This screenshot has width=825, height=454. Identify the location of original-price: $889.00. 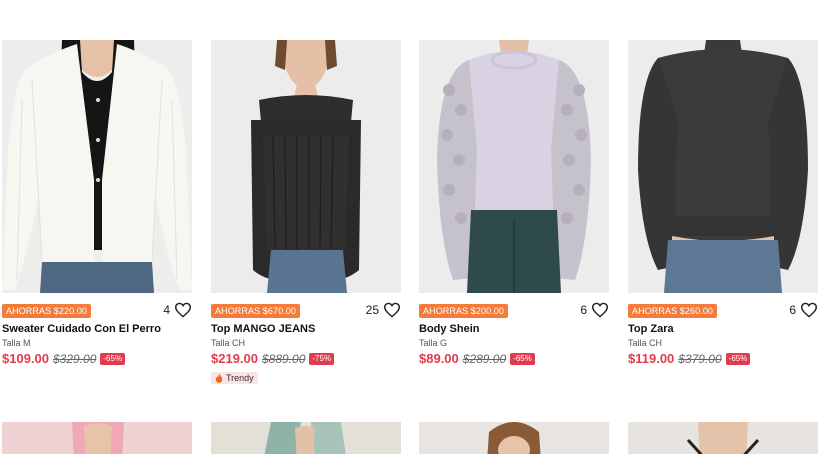
(284, 358).